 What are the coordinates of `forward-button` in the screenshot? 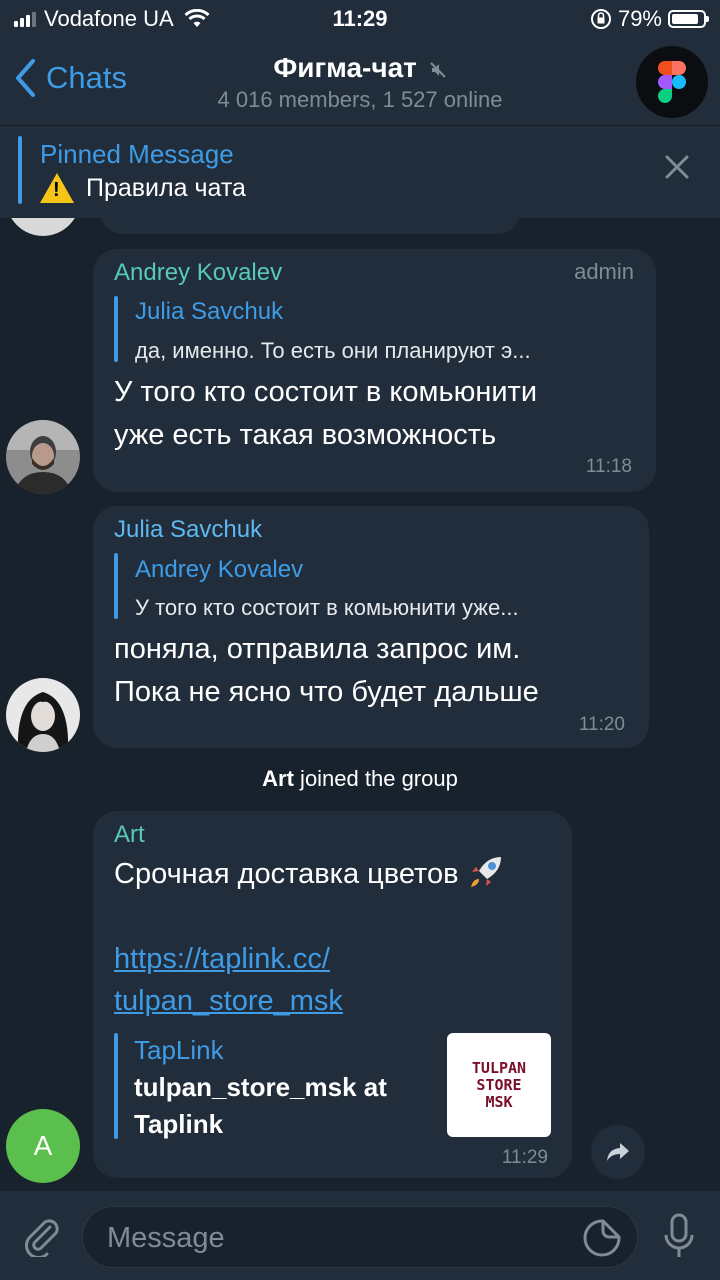 It's located at (618, 1152).